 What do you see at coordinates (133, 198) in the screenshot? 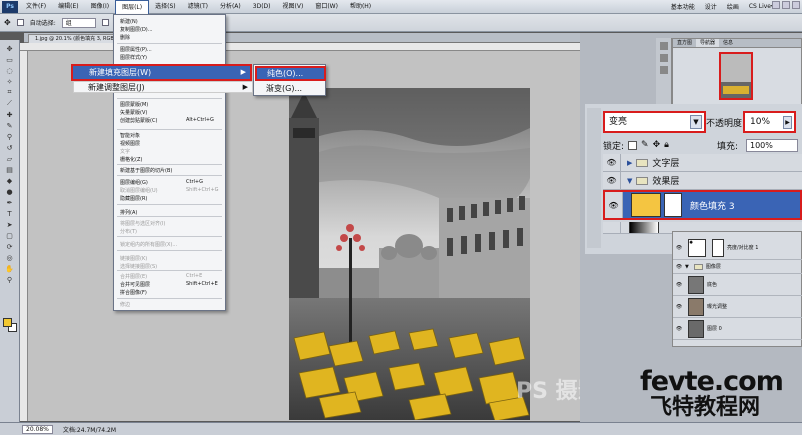
I see `layer-menu-item: 隐藏图层(R)` at bounding box center [133, 198].